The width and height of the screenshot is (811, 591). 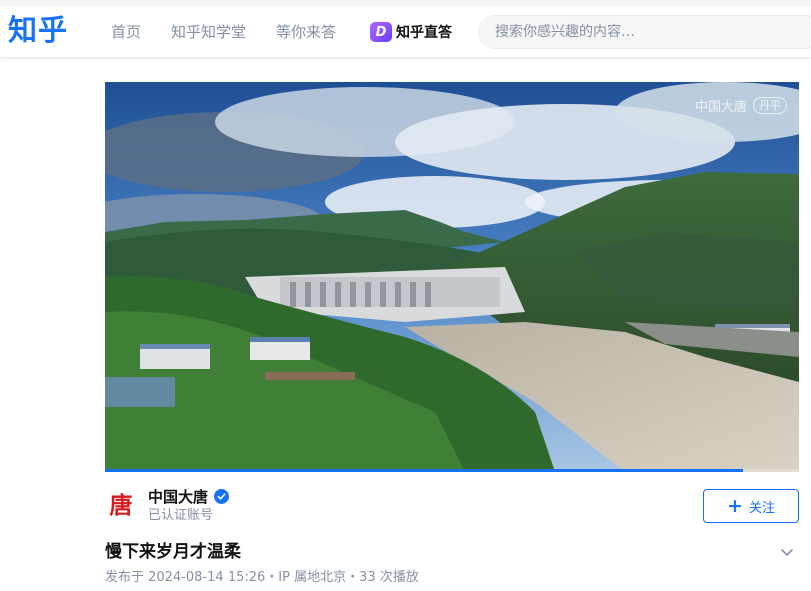 I want to click on nav-waiting-answers: 等你来答, so click(x=306, y=32).